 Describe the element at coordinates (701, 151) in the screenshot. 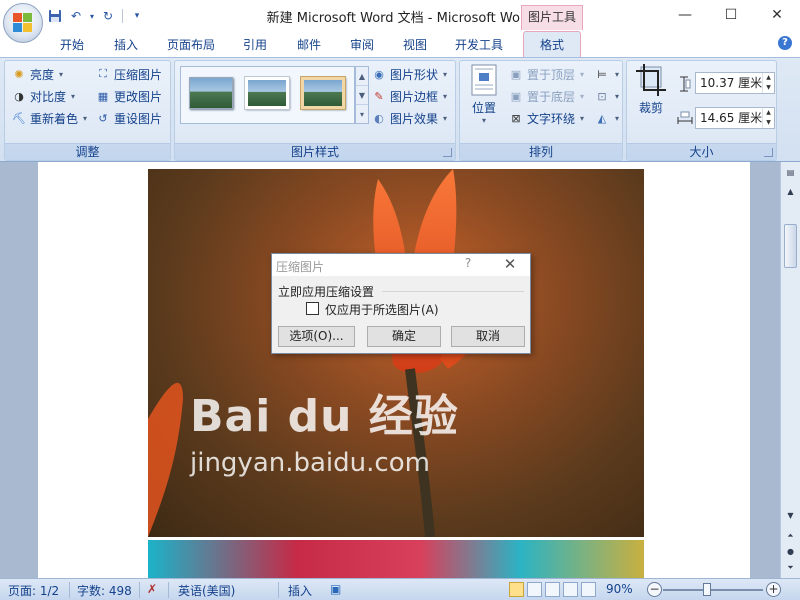

I see `group-size-label: 大小` at that location.